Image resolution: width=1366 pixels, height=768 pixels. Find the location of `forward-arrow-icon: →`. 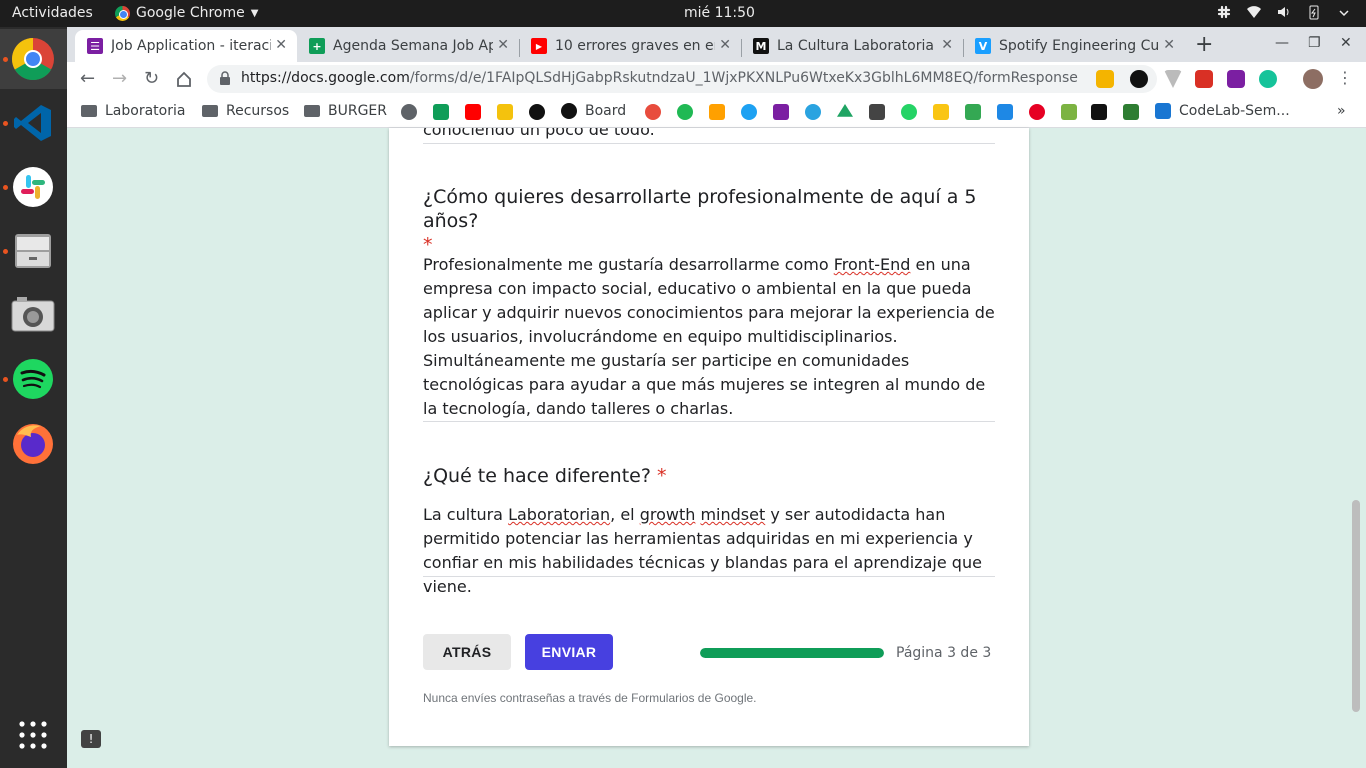

forward-arrow-icon: → is located at coordinates (119, 78).